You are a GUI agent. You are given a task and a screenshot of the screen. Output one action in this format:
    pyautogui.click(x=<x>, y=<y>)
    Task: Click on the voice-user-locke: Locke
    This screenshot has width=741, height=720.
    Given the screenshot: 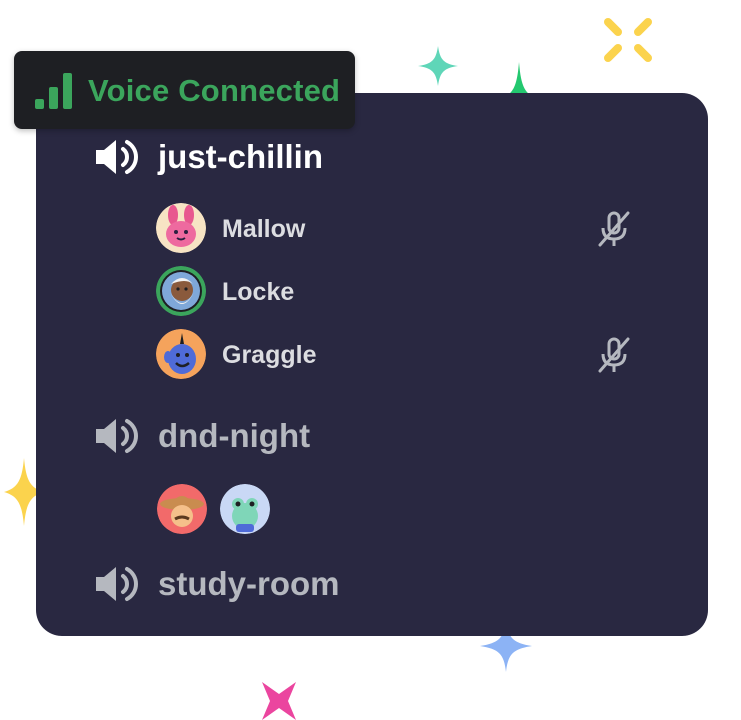 What is the action you would take?
    pyautogui.click(x=396, y=292)
    